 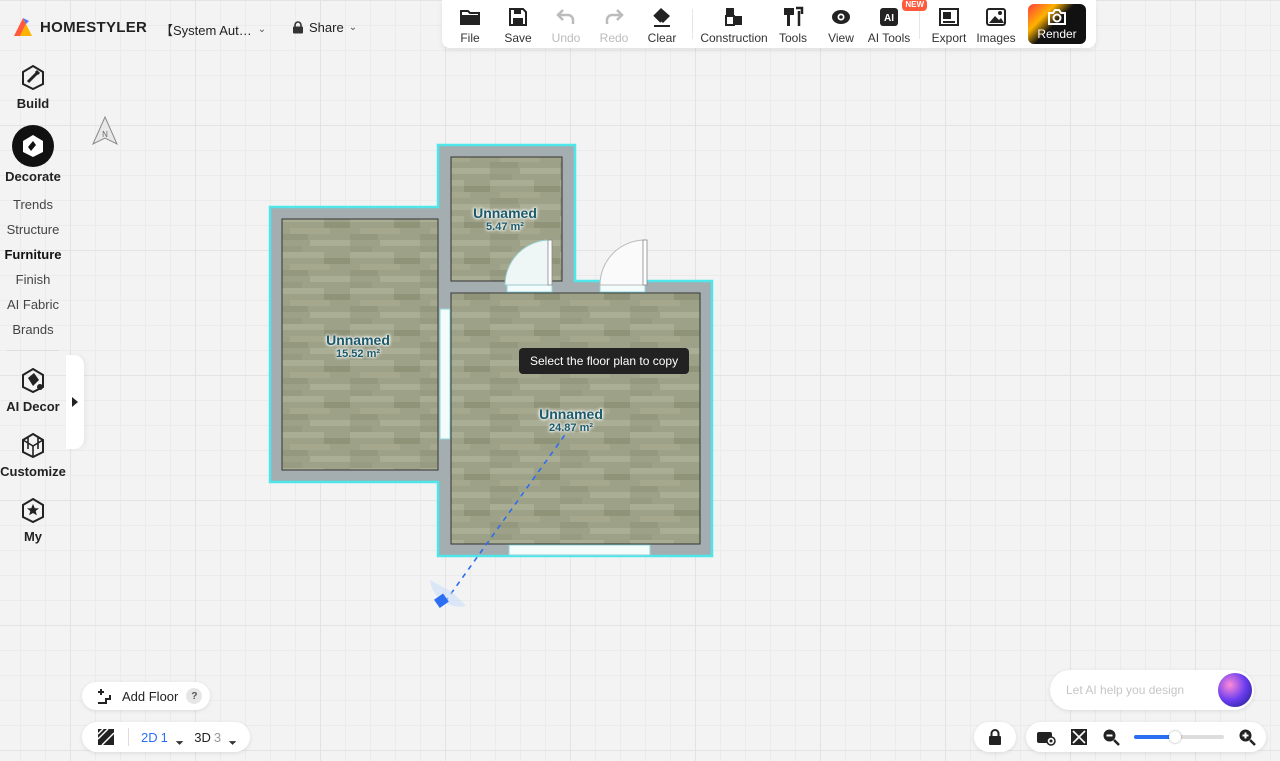 What do you see at coordinates (692, 24) in the screenshot?
I see `toolbar-divider` at bounding box center [692, 24].